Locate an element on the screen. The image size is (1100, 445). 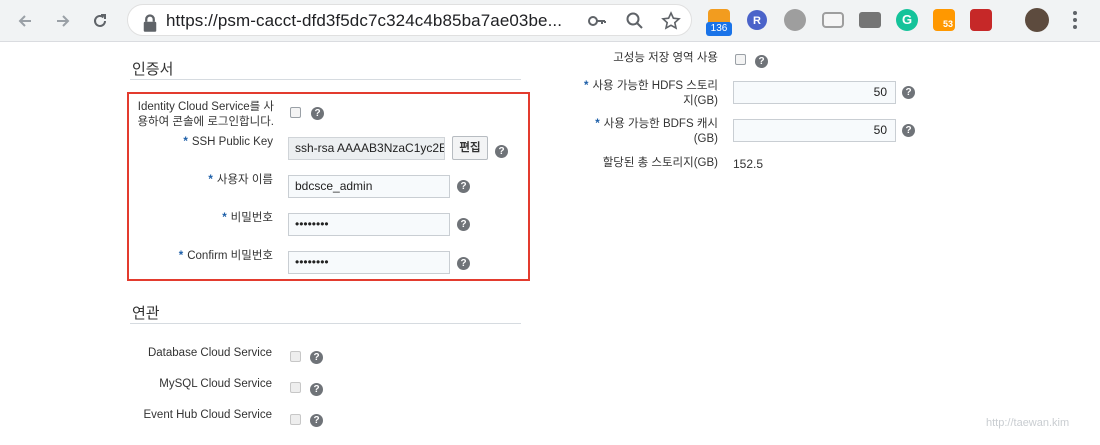
window-extension-icon is located at coordinates (833, 20).